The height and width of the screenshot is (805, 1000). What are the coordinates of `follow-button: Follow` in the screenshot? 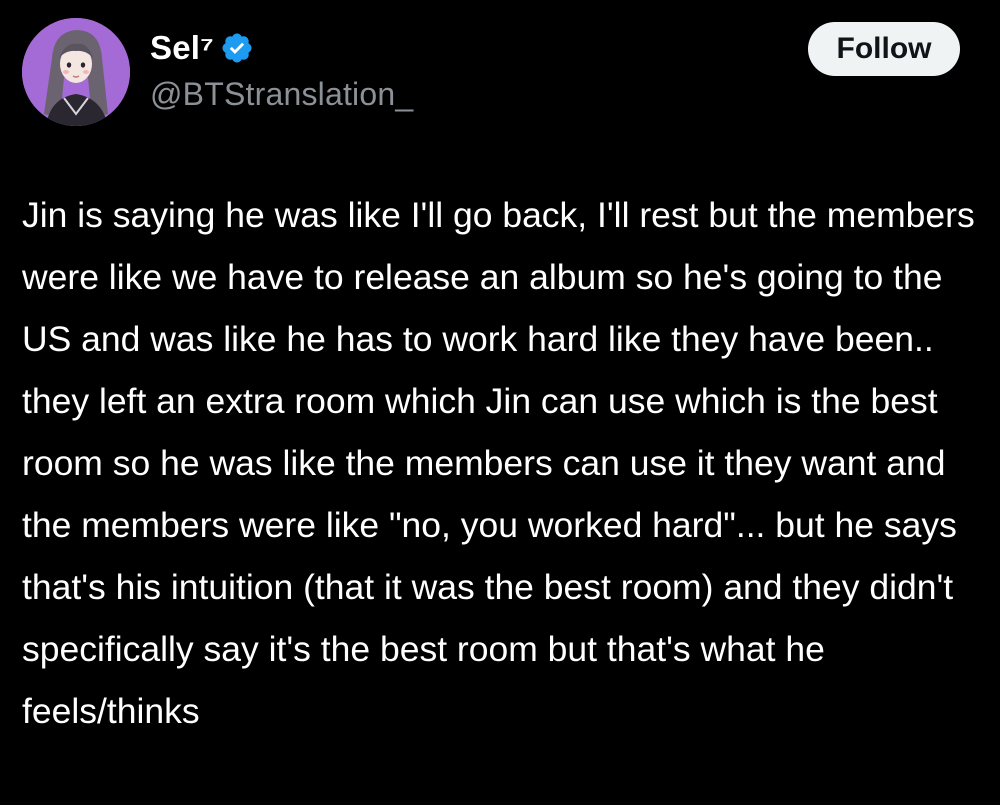 It's located at (884, 49).